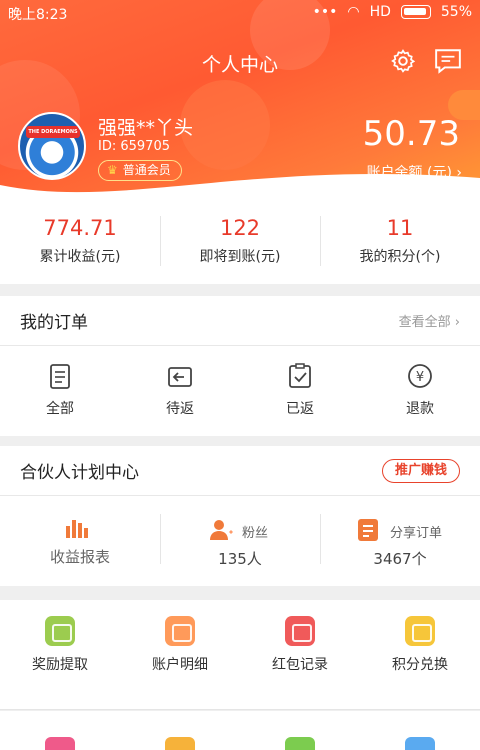 The height and width of the screenshot is (750, 480). Describe the element at coordinates (146, 128) in the screenshot. I see `username: 强强**丫头` at that location.